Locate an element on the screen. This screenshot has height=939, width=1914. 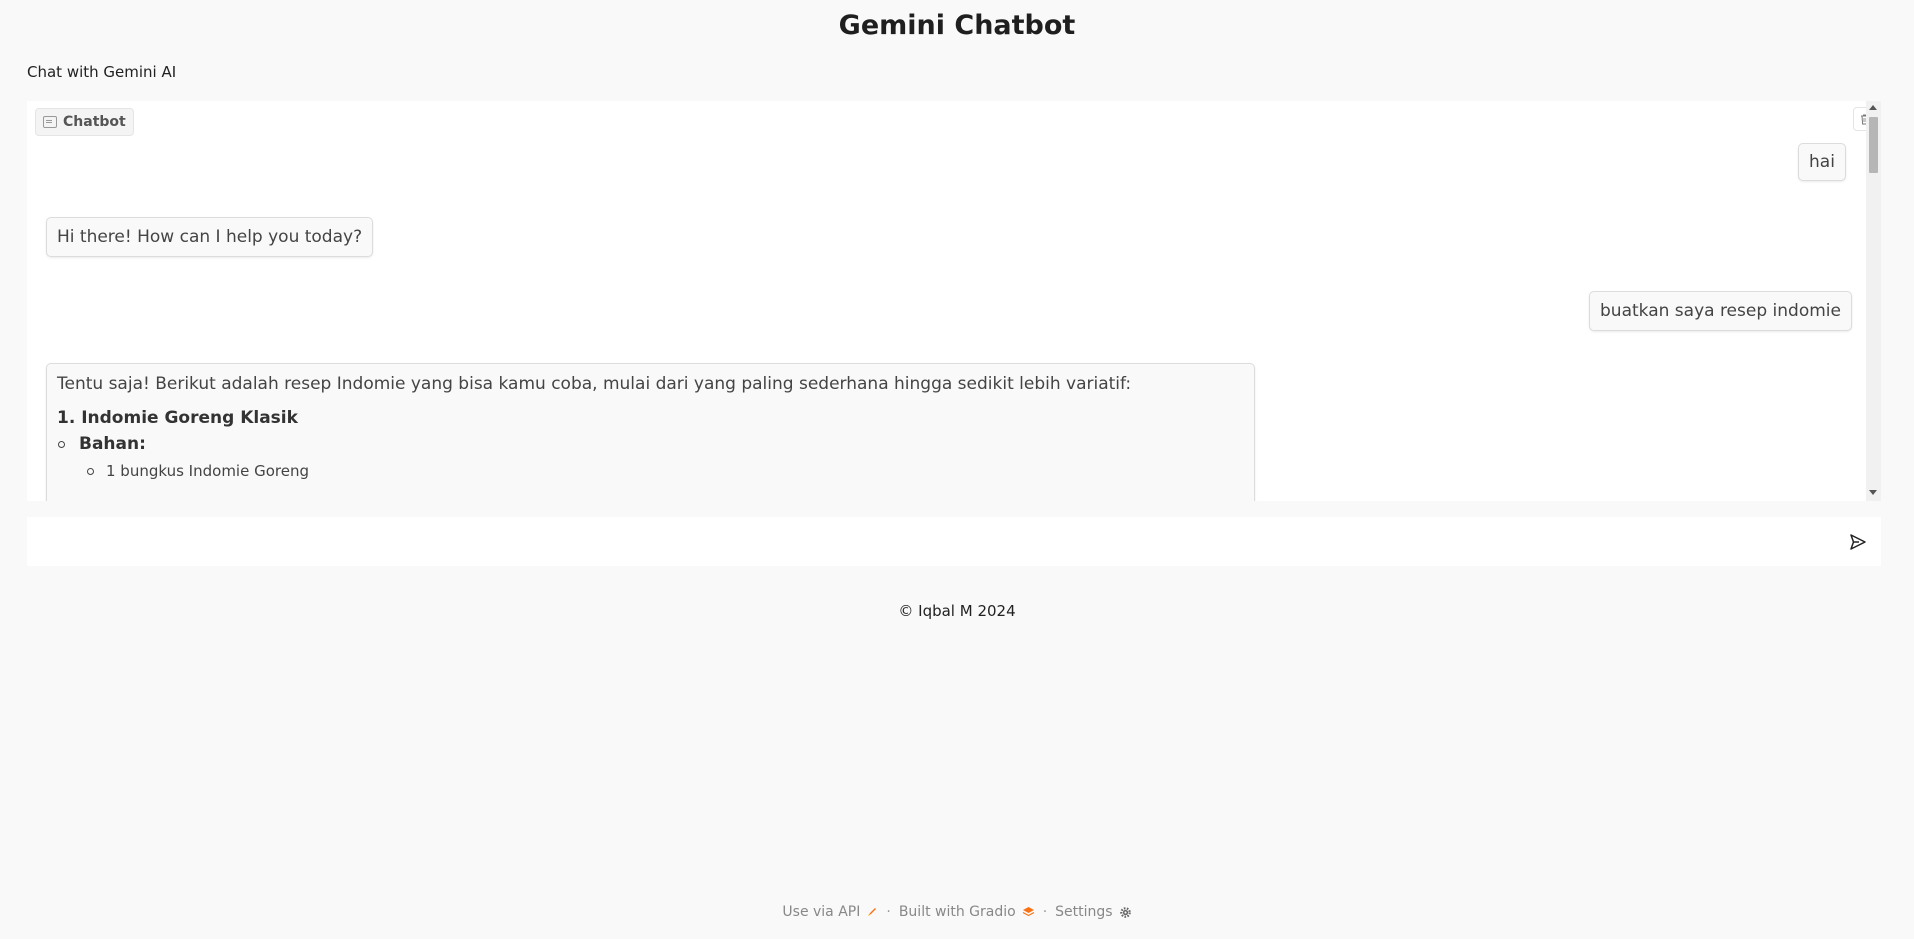
scroll-thumb is located at coordinates (1873, 145).